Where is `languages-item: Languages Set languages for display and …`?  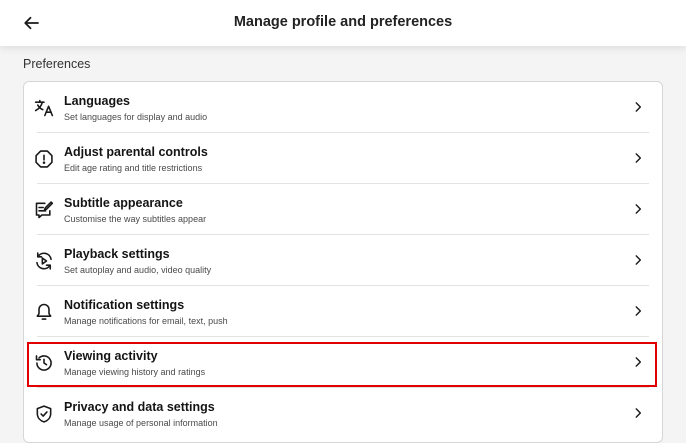 languages-item: Languages Set languages for display and … is located at coordinates (343, 107).